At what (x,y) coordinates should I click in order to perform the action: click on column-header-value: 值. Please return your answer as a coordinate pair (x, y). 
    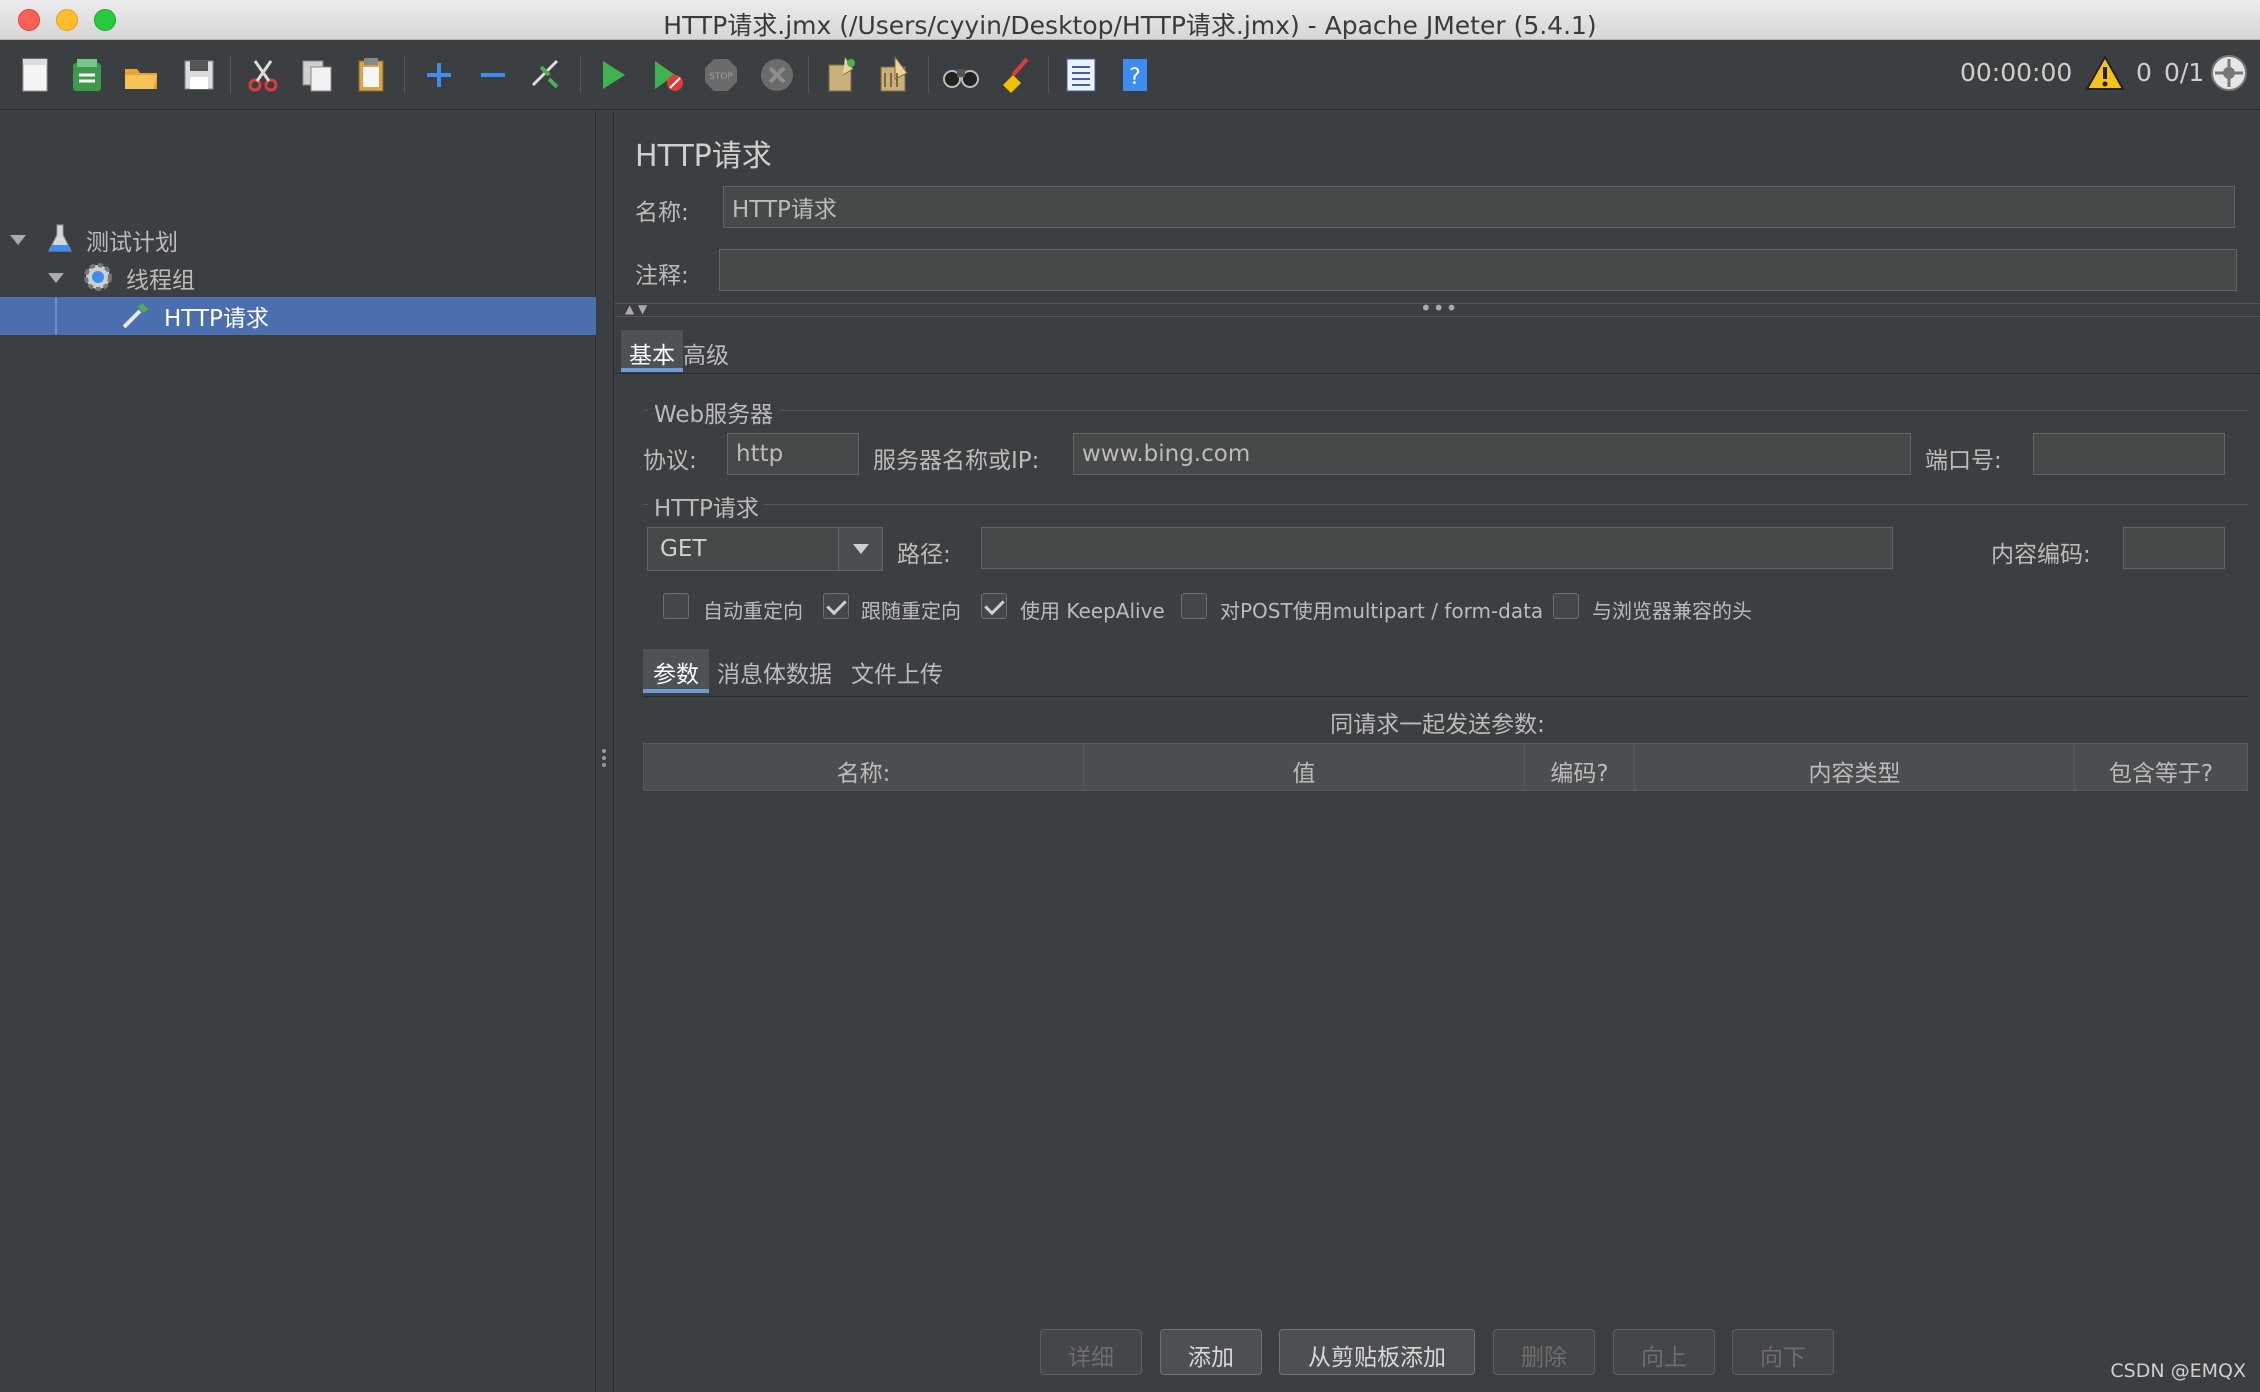
    Looking at the image, I should click on (1304, 767).